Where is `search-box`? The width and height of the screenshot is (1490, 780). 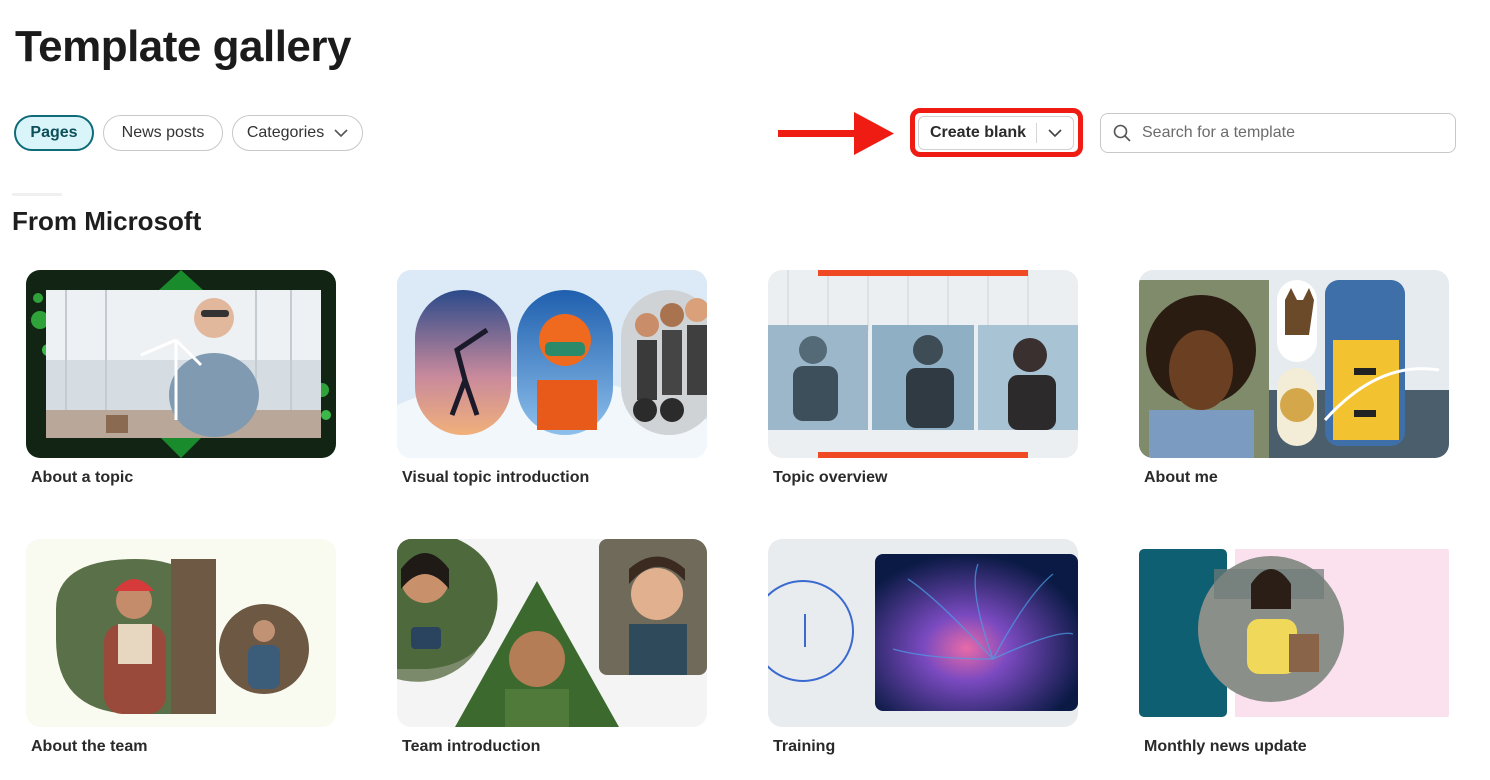
search-box is located at coordinates (1278, 133).